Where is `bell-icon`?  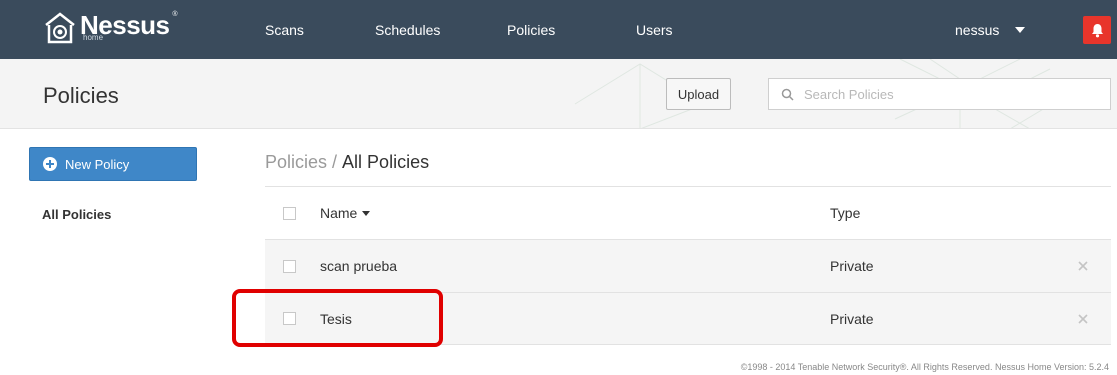 bell-icon is located at coordinates (1097, 30).